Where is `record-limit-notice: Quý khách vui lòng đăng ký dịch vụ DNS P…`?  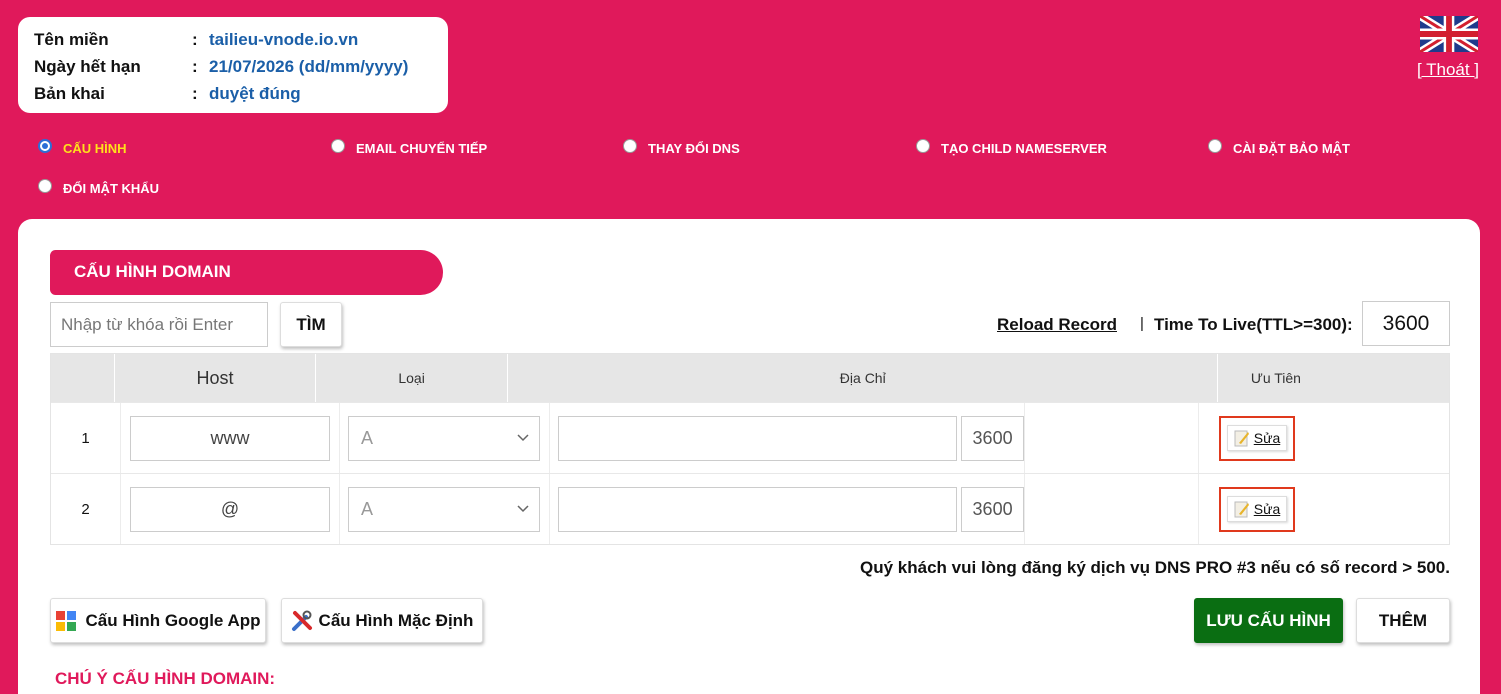 record-limit-notice: Quý khách vui lòng đăng ký dịch vụ DNS P… is located at coordinates (1155, 567).